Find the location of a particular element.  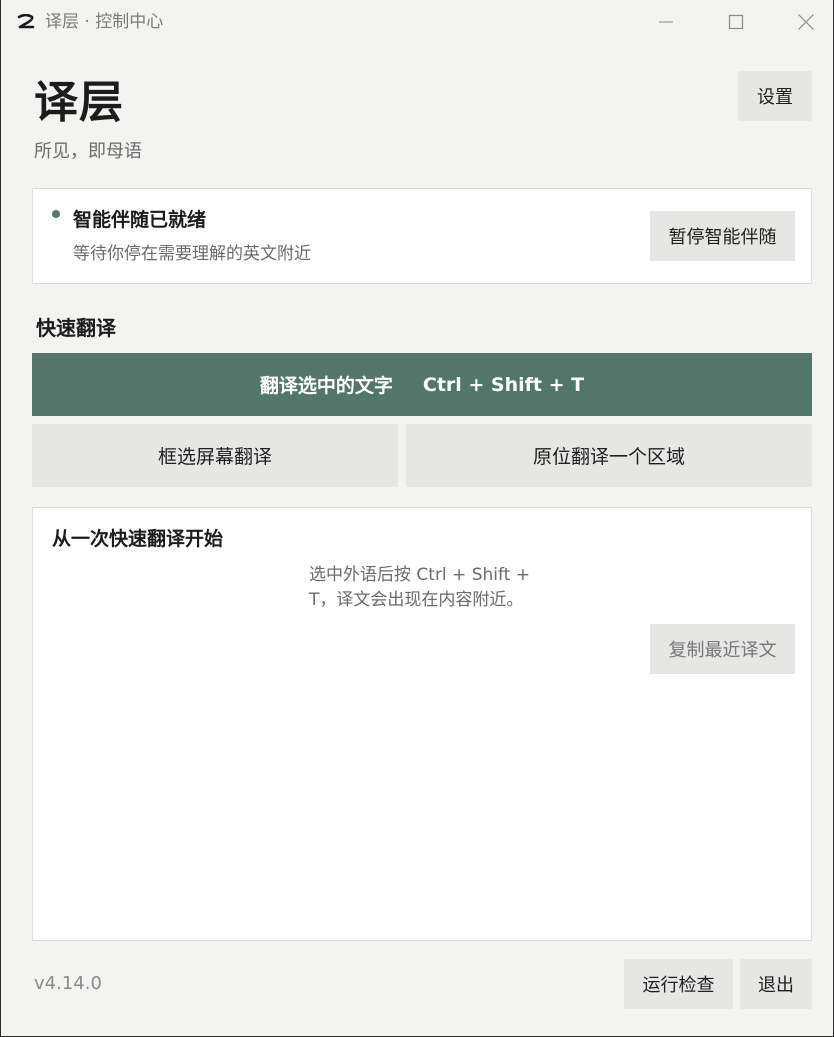

copy-recent-translation-button: 复制最近译文 is located at coordinates (722, 649).